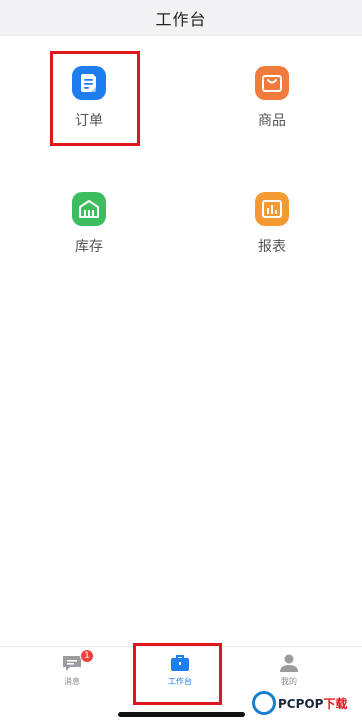 Image resolution: width=362 pixels, height=720 pixels. I want to click on highlight-box-order, so click(95, 98).